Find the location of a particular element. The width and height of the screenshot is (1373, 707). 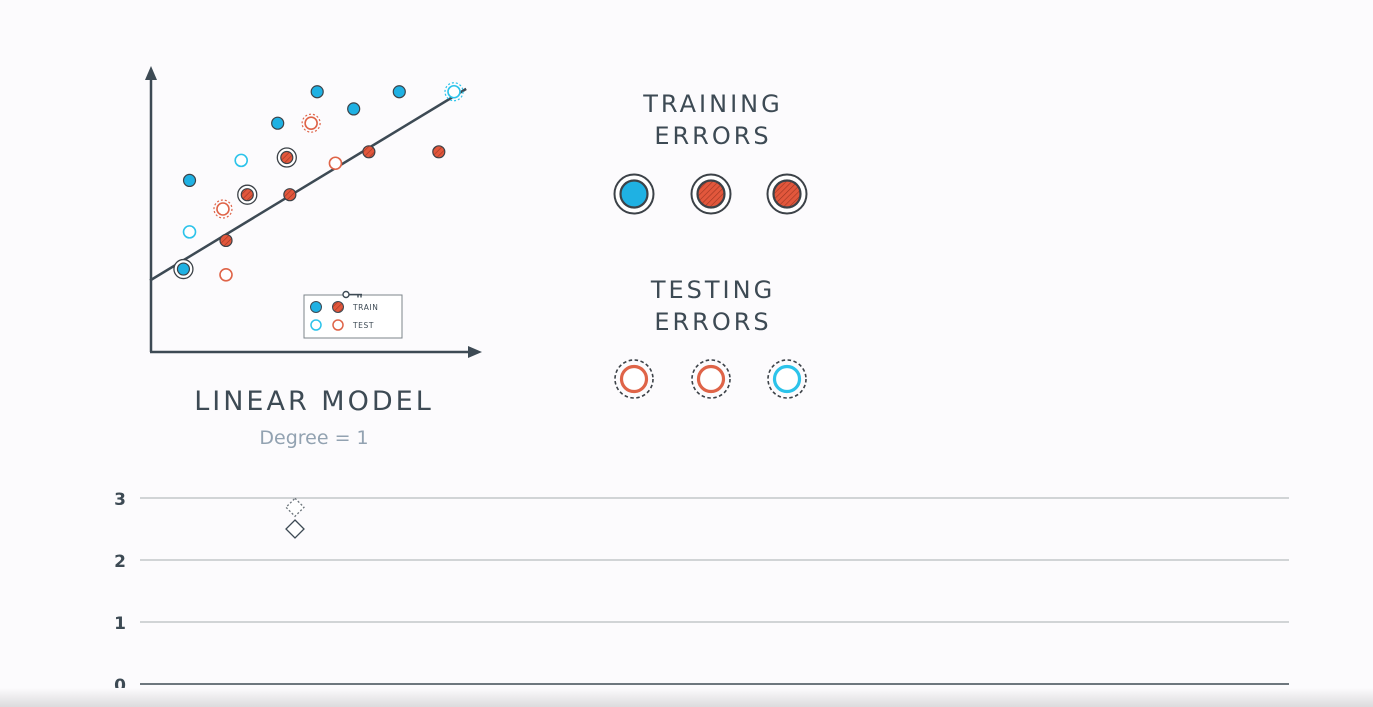

training-errors-title-line2: ERRORS is located at coordinates (712, 136).